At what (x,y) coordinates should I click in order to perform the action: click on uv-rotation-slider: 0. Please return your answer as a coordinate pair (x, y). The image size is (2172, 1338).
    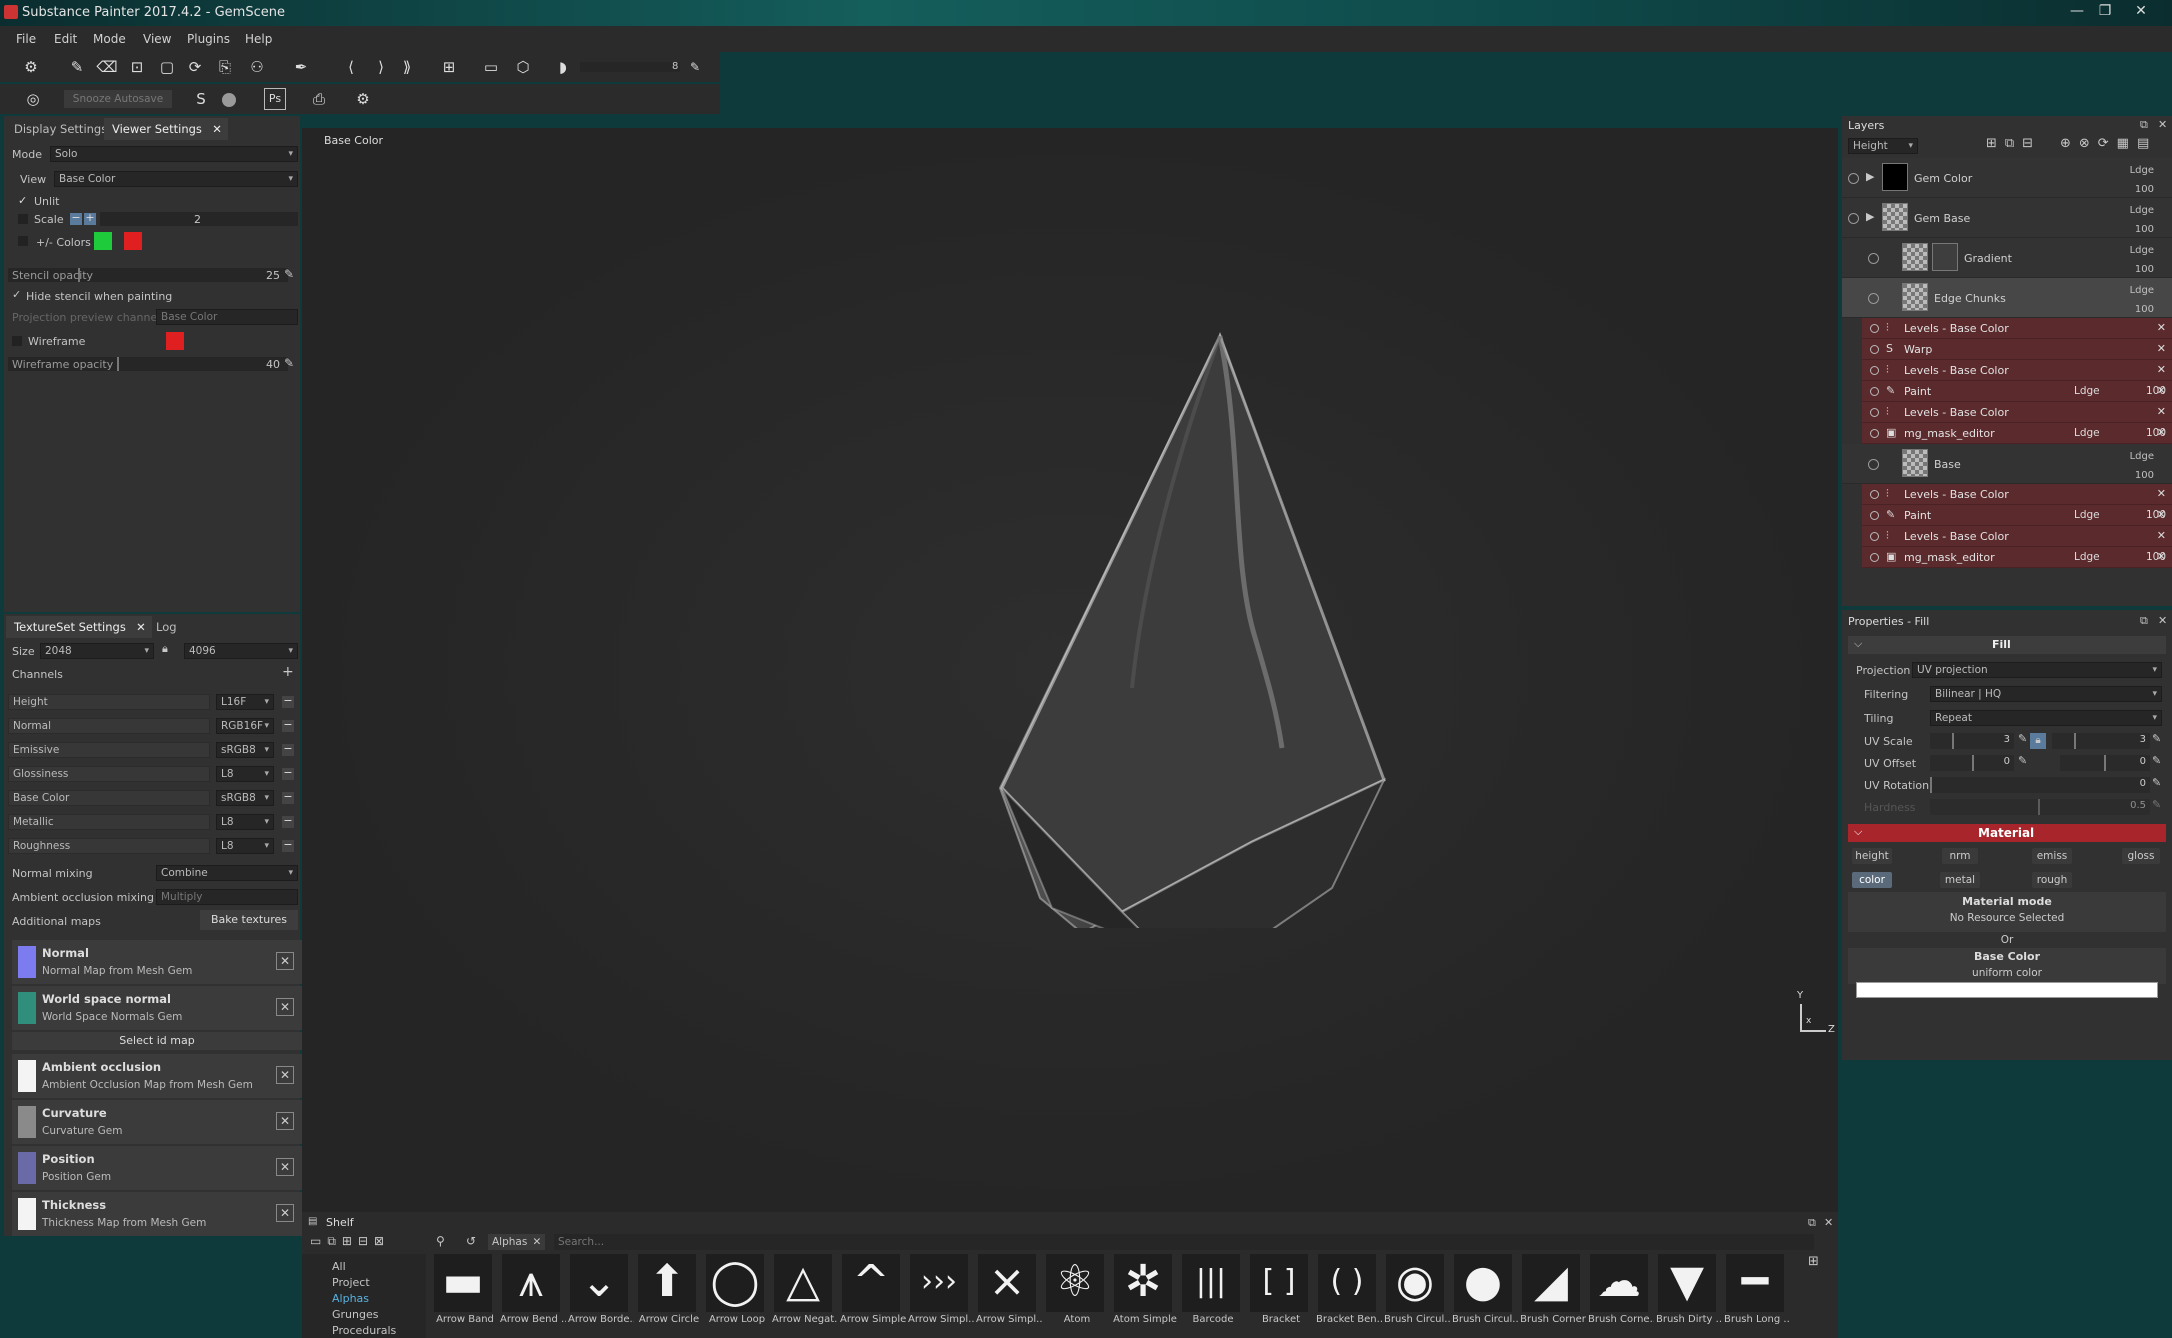
    Looking at the image, I should click on (2040, 785).